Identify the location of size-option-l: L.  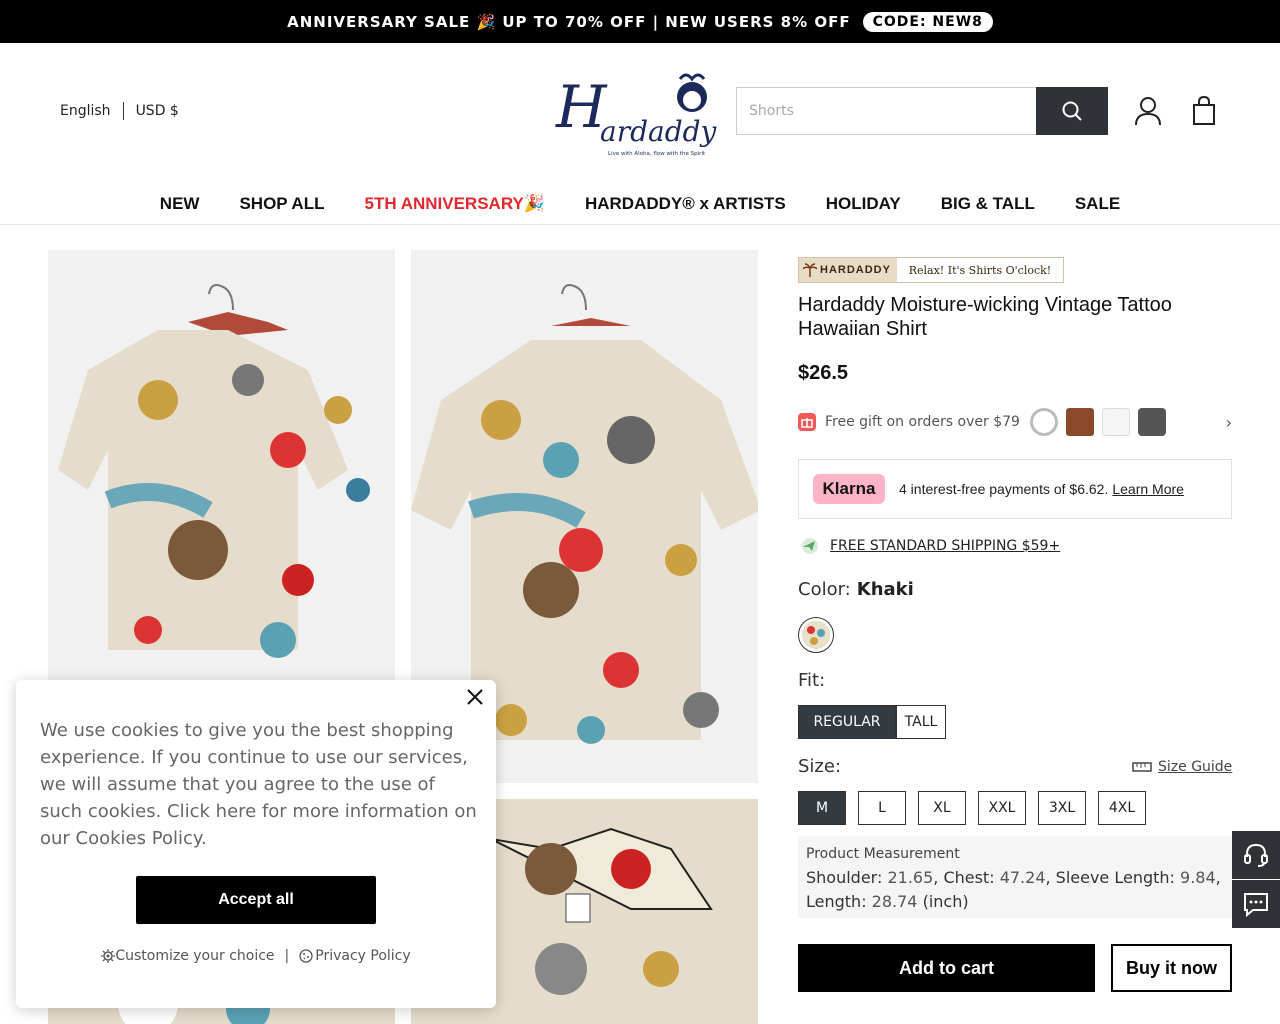
(882, 808).